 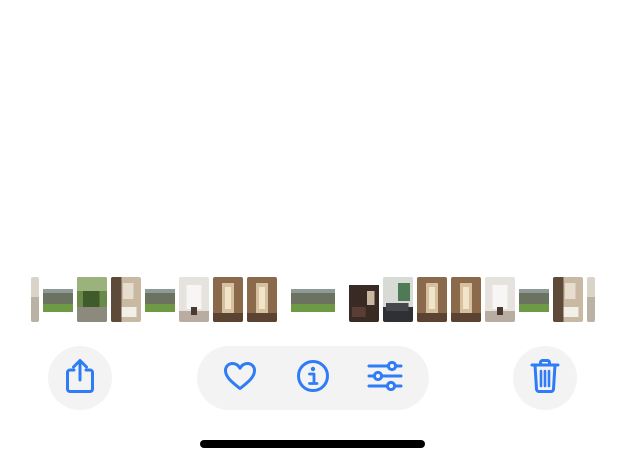 What do you see at coordinates (312, 444) in the screenshot?
I see `home-indicator` at bounding box center [312, 444].